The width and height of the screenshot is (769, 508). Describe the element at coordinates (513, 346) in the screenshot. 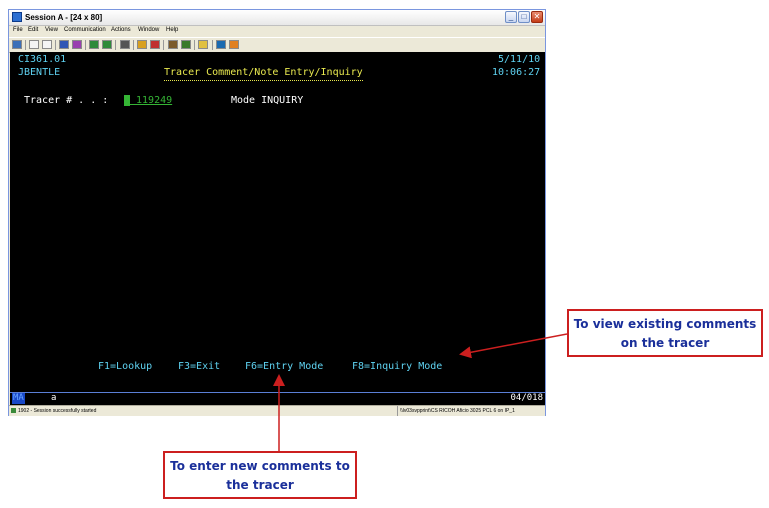

I see `arrow-to-inquiry-mode` at that location.